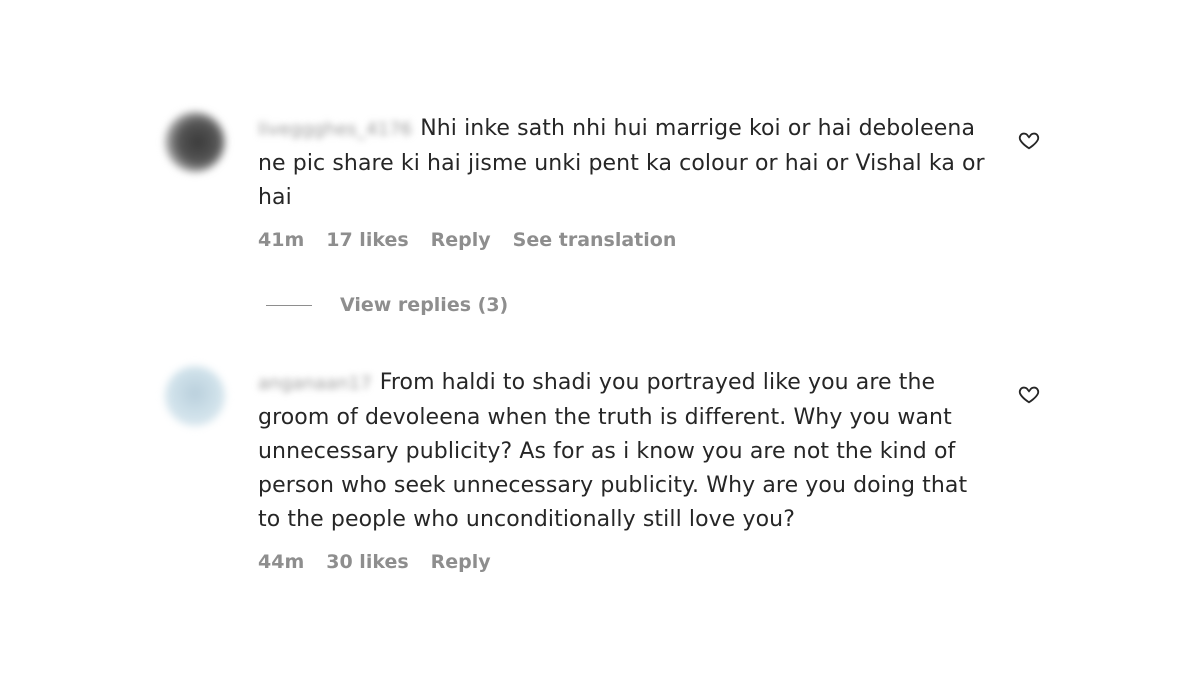 This screenshot has height=675, width=1200. Describe the element at coordinates (335, 130) in the screenshot. I see `comment-username: liveggghes_4176` at that location.